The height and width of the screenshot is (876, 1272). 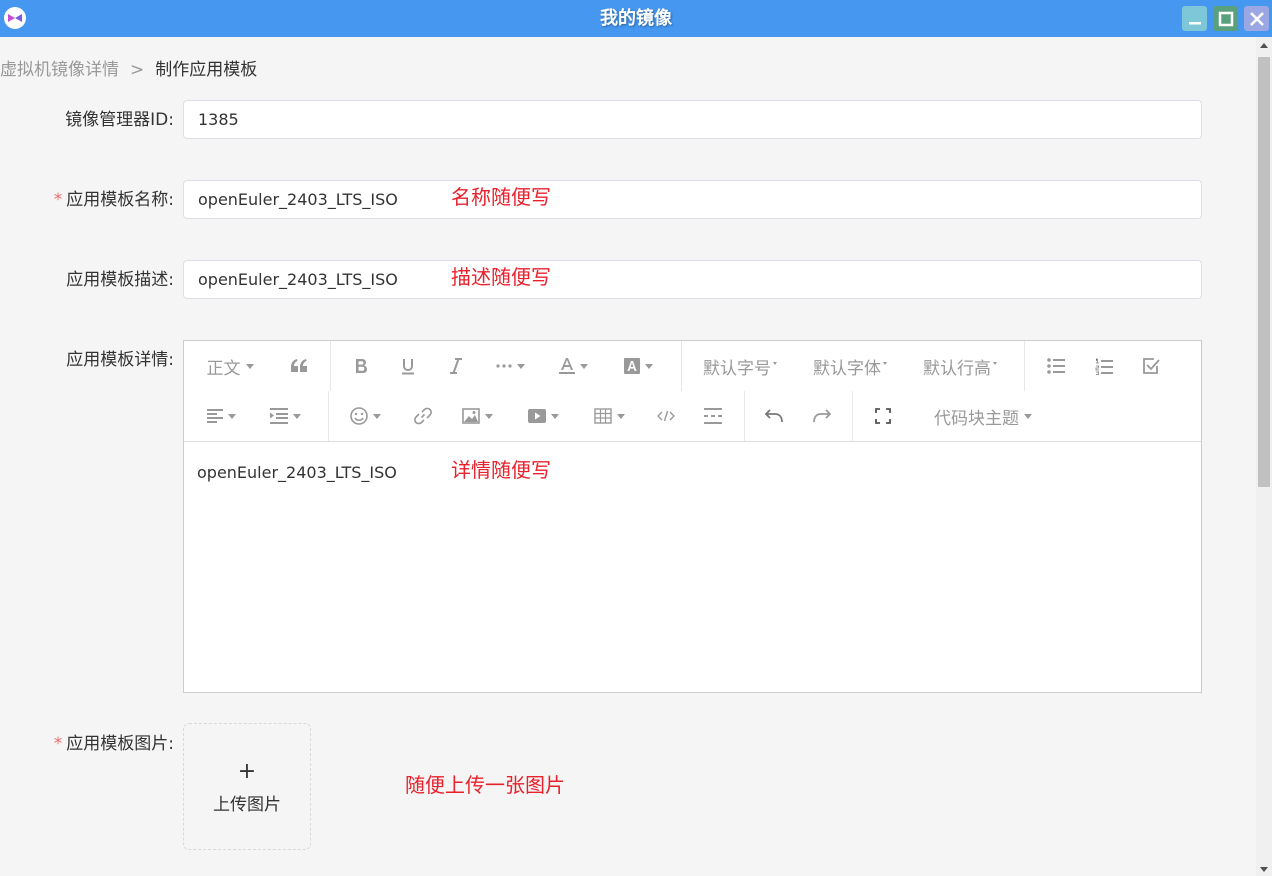 I want to click on template-desc-label: 应用模板描述:, so click(x=120, y=280).